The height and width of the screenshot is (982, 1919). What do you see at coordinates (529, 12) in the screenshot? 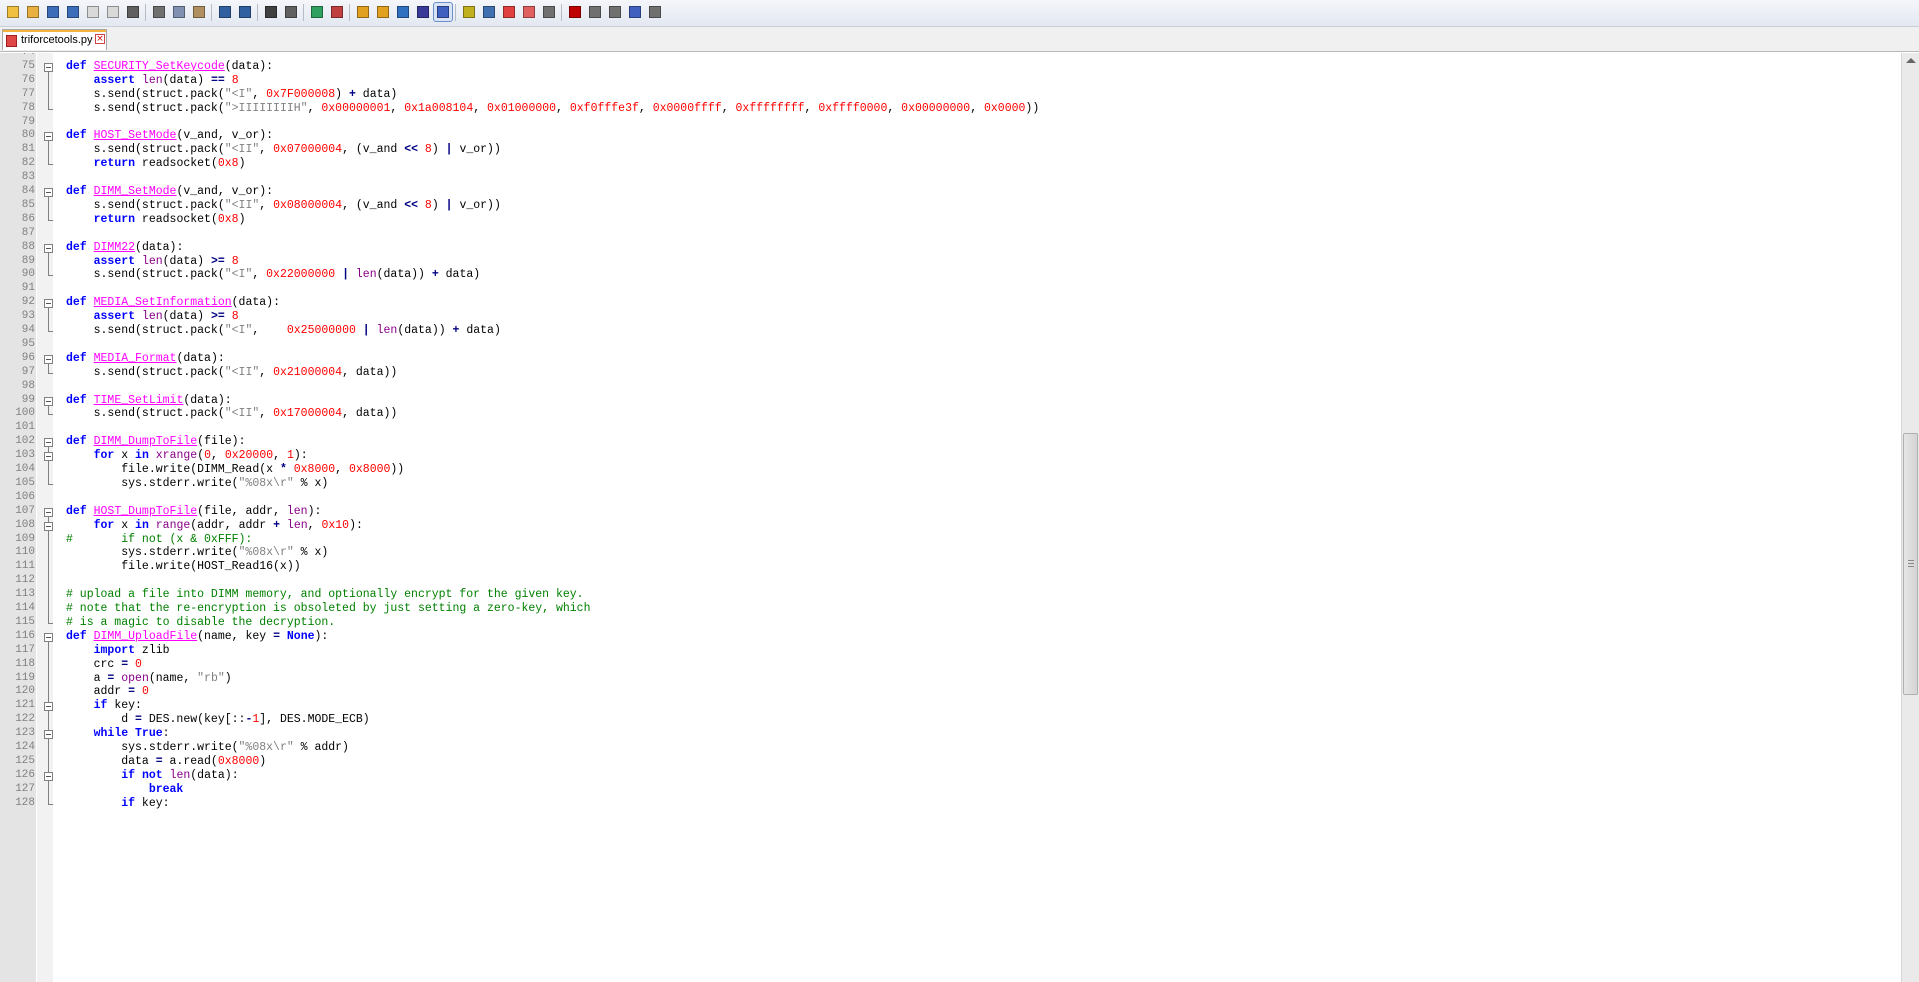
I see `folder-workspace-icon` at bounding box center [529, 12].